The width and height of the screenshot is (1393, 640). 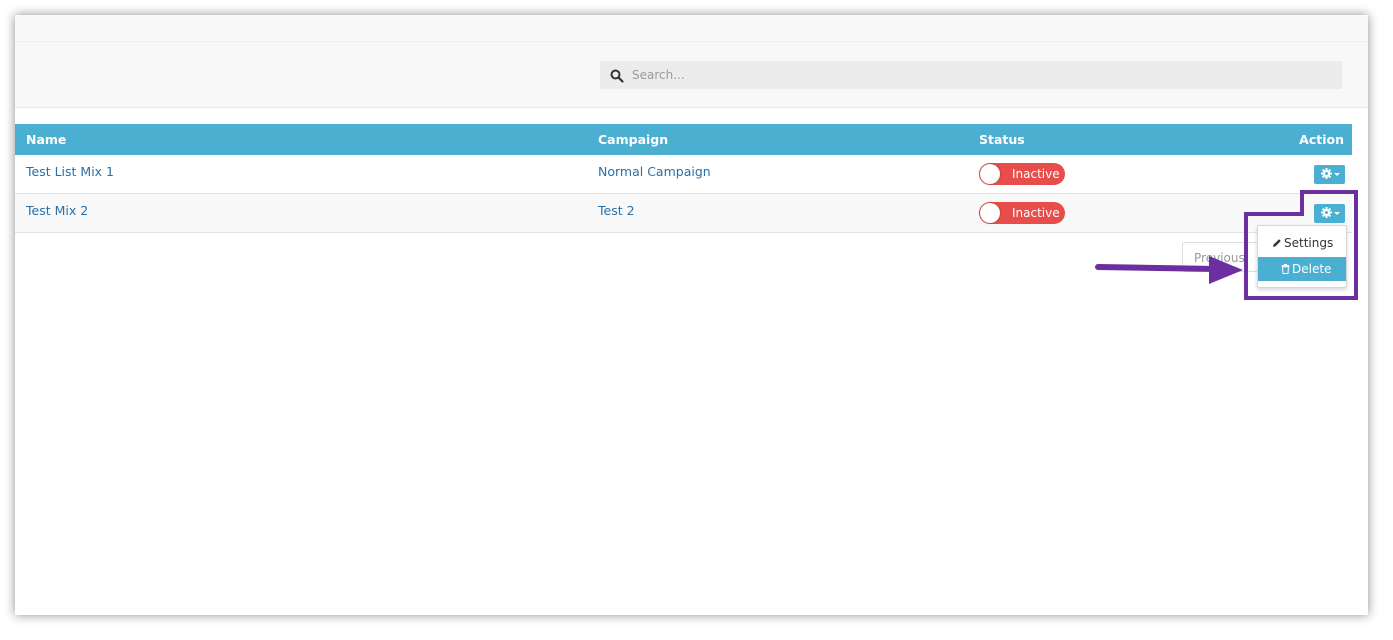 What do you see at coordinates (616, 210) in the screenshot?
I see `campaign-link: Test 2` at bounding box center [616, 210].